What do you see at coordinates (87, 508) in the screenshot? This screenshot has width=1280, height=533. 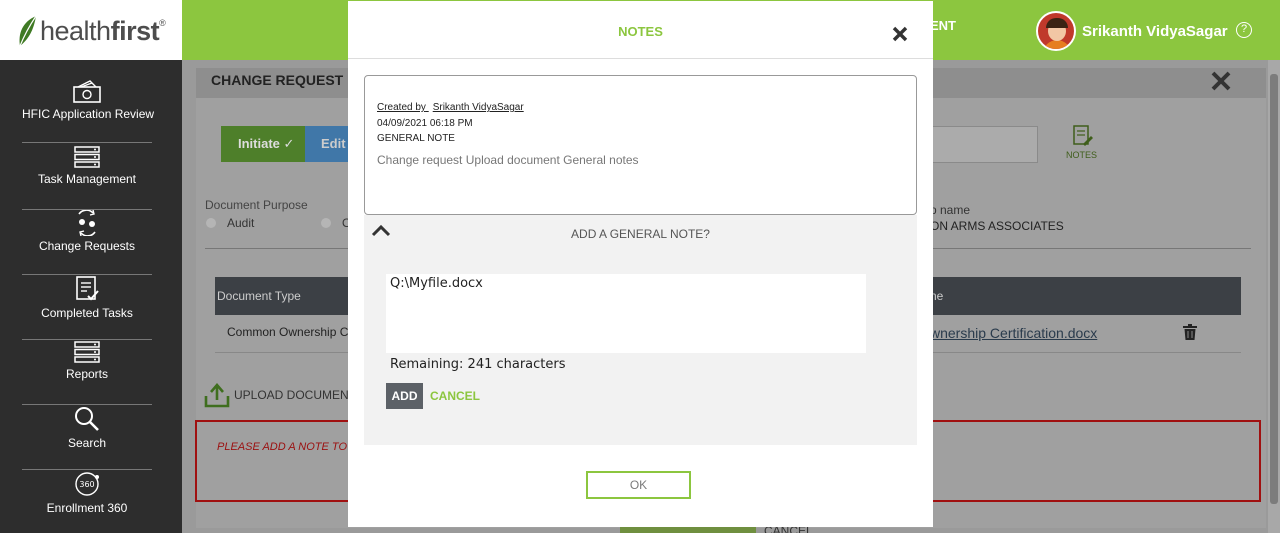 I see `sidebar-item-label: Enrollment 360` at bounding box center [87, 508].